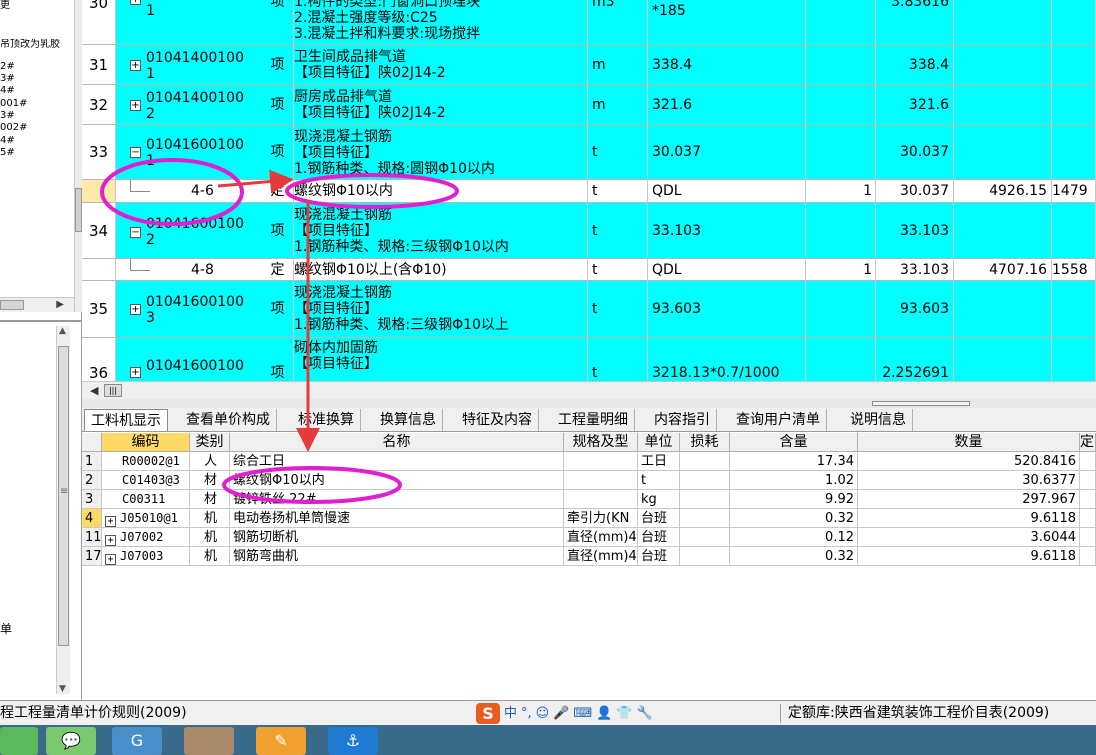 This screenshot has width=1096, height=755. What do you see at coordinates (727, 309) in the screenshot?
I see `expr-cell: 93.603` at bounding box center [727, 309].